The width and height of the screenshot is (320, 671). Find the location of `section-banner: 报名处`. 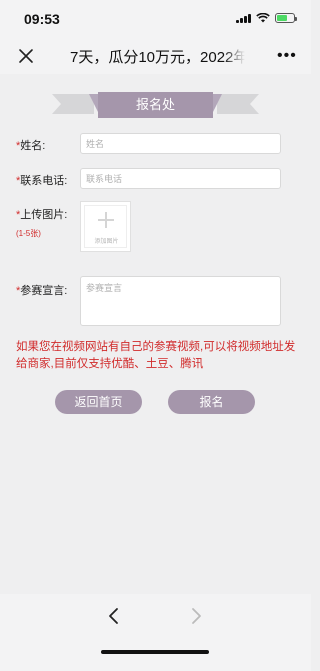

section-banner: 报名处 is located at coordinates (155, 105).